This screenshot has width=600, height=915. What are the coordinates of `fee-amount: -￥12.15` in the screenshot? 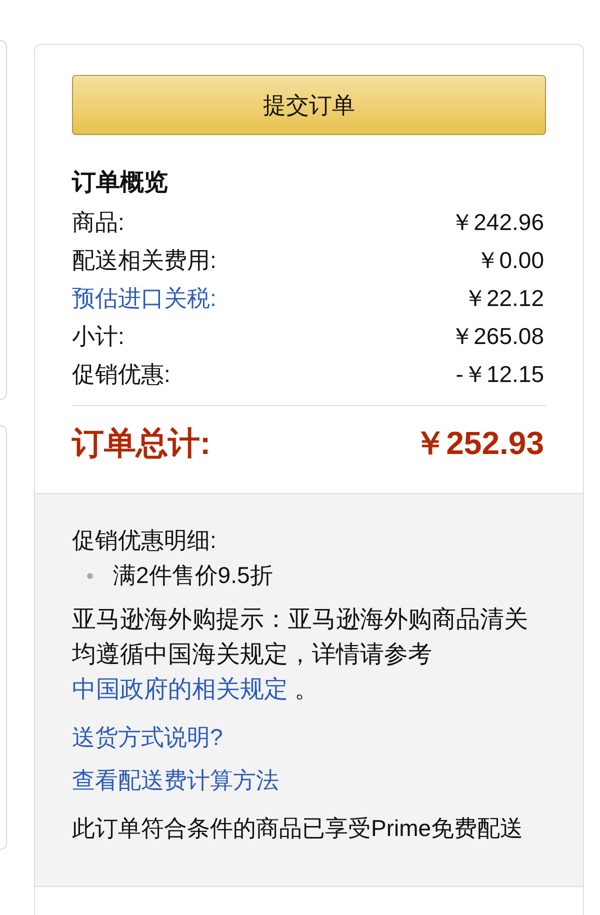 It's located at (500, 374).